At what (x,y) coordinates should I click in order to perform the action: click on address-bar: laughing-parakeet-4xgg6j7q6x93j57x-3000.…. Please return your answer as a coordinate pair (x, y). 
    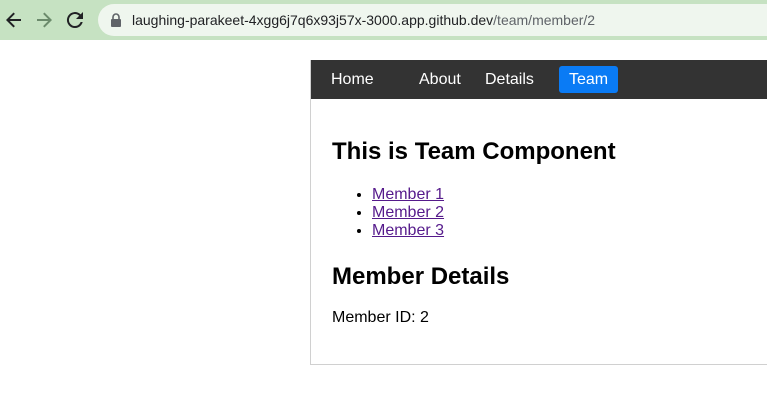
    Looking at the image, I should click on (432, 20).